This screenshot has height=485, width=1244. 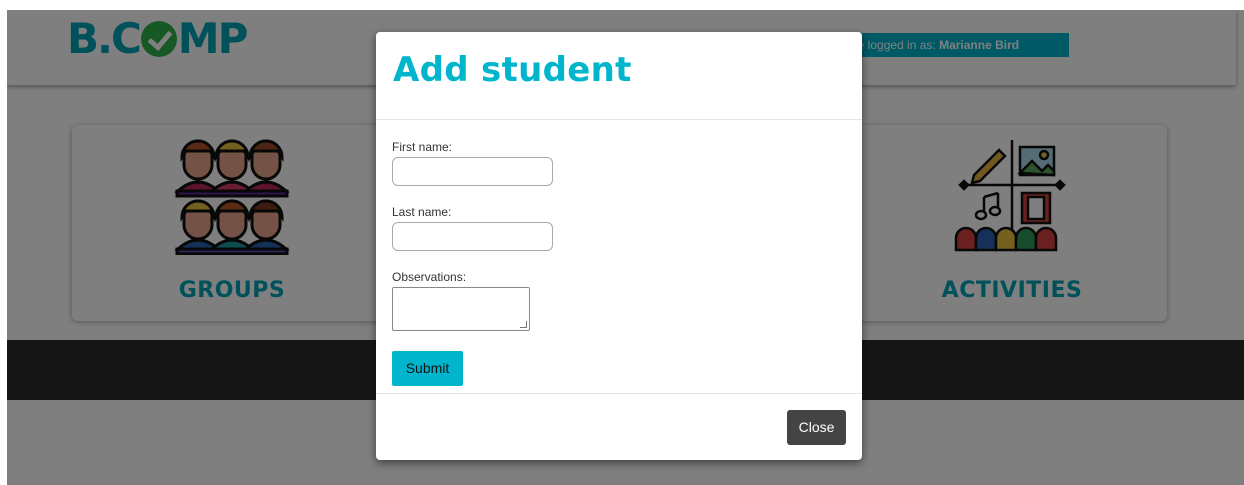 What do you see at coordinates (619, 427) in the screenshot?
I see `modal-footer: Close` at bounding box center [619, 427].